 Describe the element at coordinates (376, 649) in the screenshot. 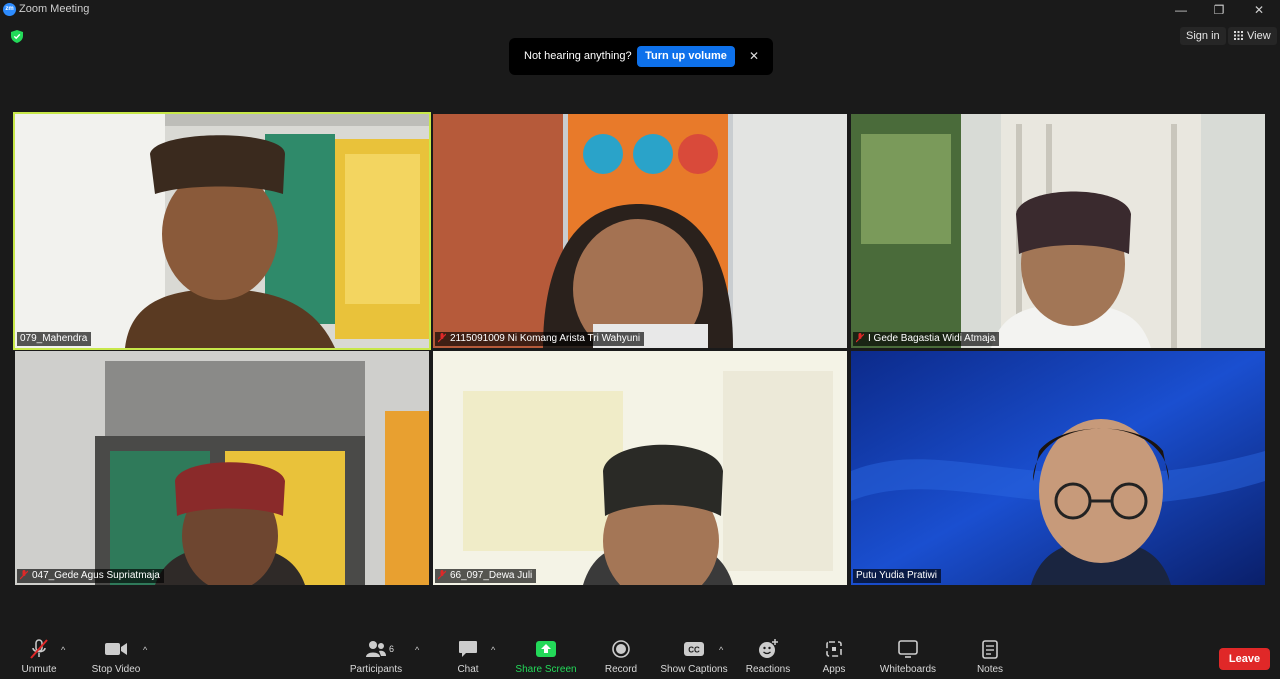

I see `participants-icon` at that location.